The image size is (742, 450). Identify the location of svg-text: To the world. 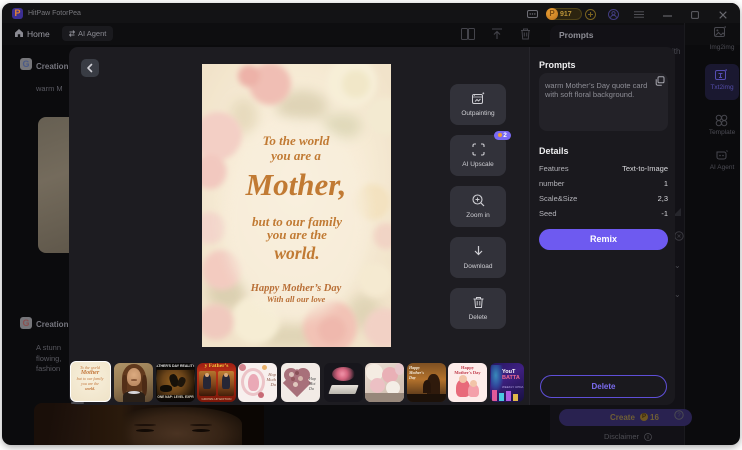
(296, 140).